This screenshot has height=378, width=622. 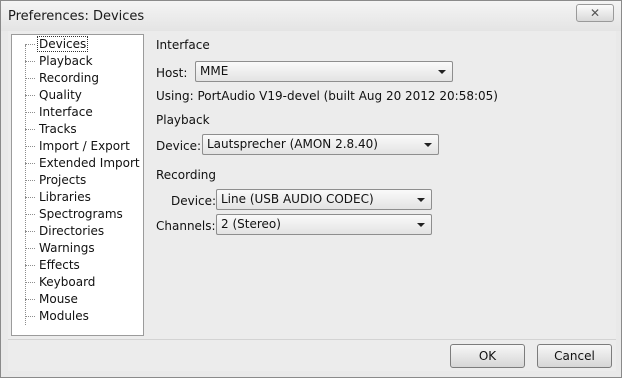 What do you see at coordinates (172, 73) in the screenshot?
I see `host-label: Host:` at bounding box center [172, 73].